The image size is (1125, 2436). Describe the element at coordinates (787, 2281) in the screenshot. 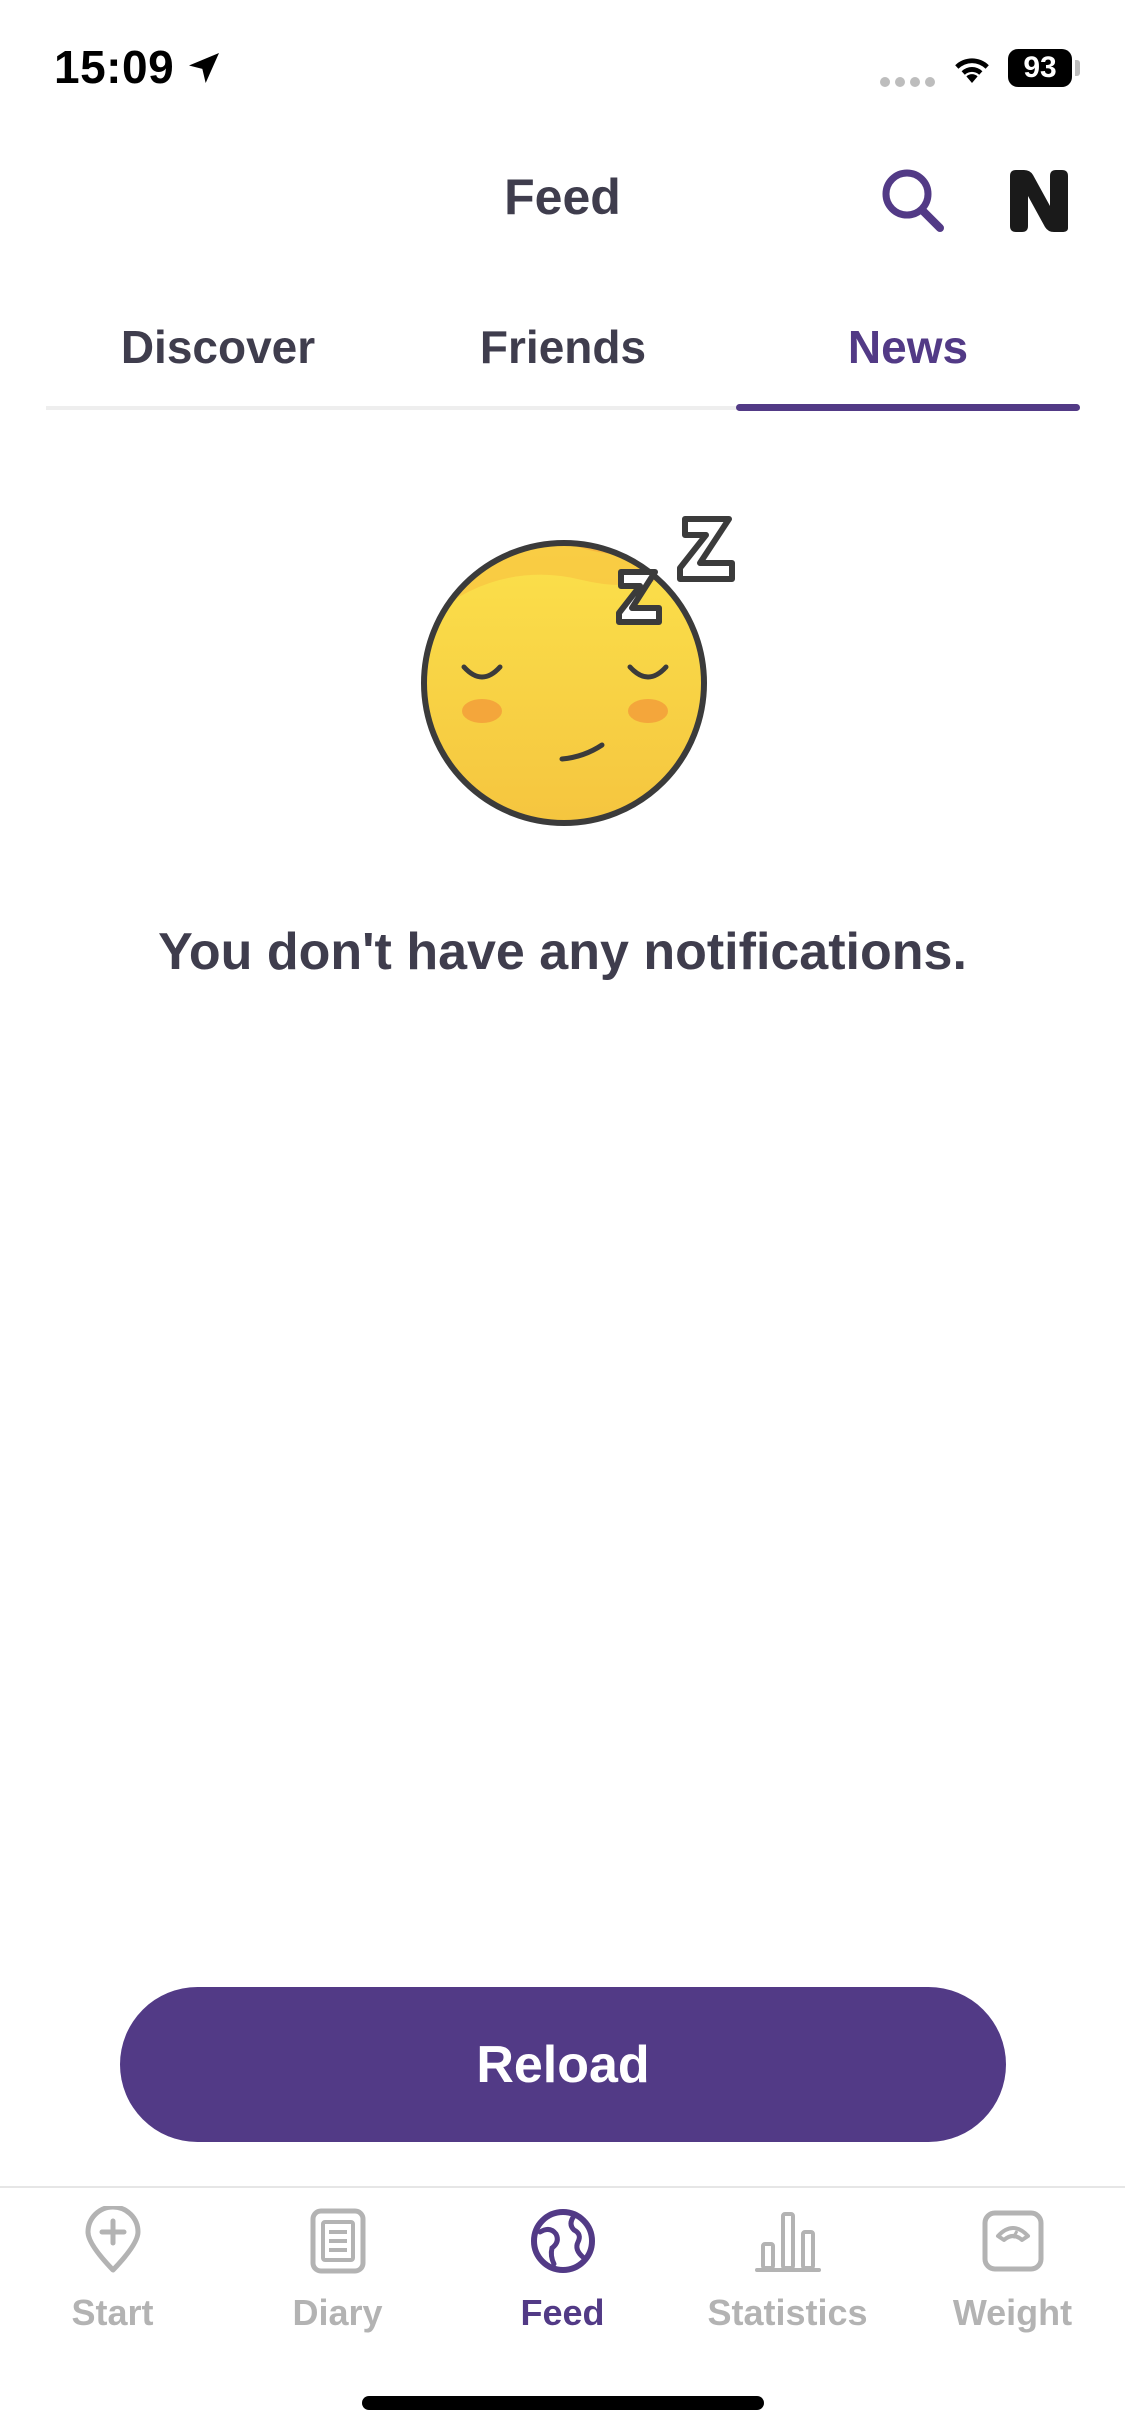

I see `nav-statistics: Statistics` at that location.